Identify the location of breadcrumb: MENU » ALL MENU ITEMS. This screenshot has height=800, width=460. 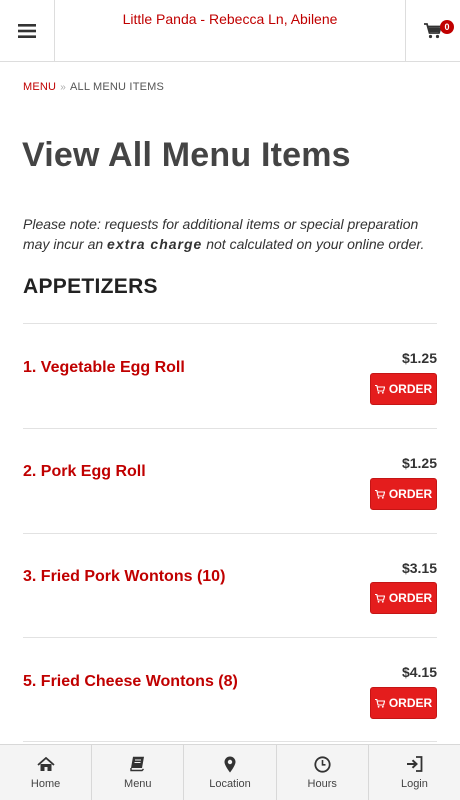
(93, 87).